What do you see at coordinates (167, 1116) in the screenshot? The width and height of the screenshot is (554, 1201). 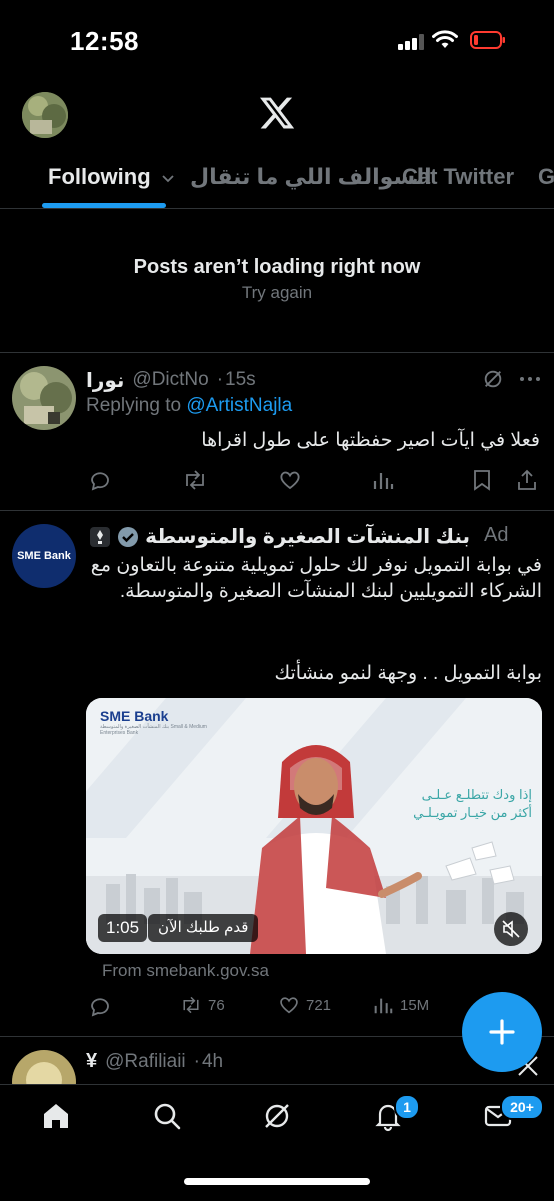 I see `search-icon` at bounding box center [167, 1116].